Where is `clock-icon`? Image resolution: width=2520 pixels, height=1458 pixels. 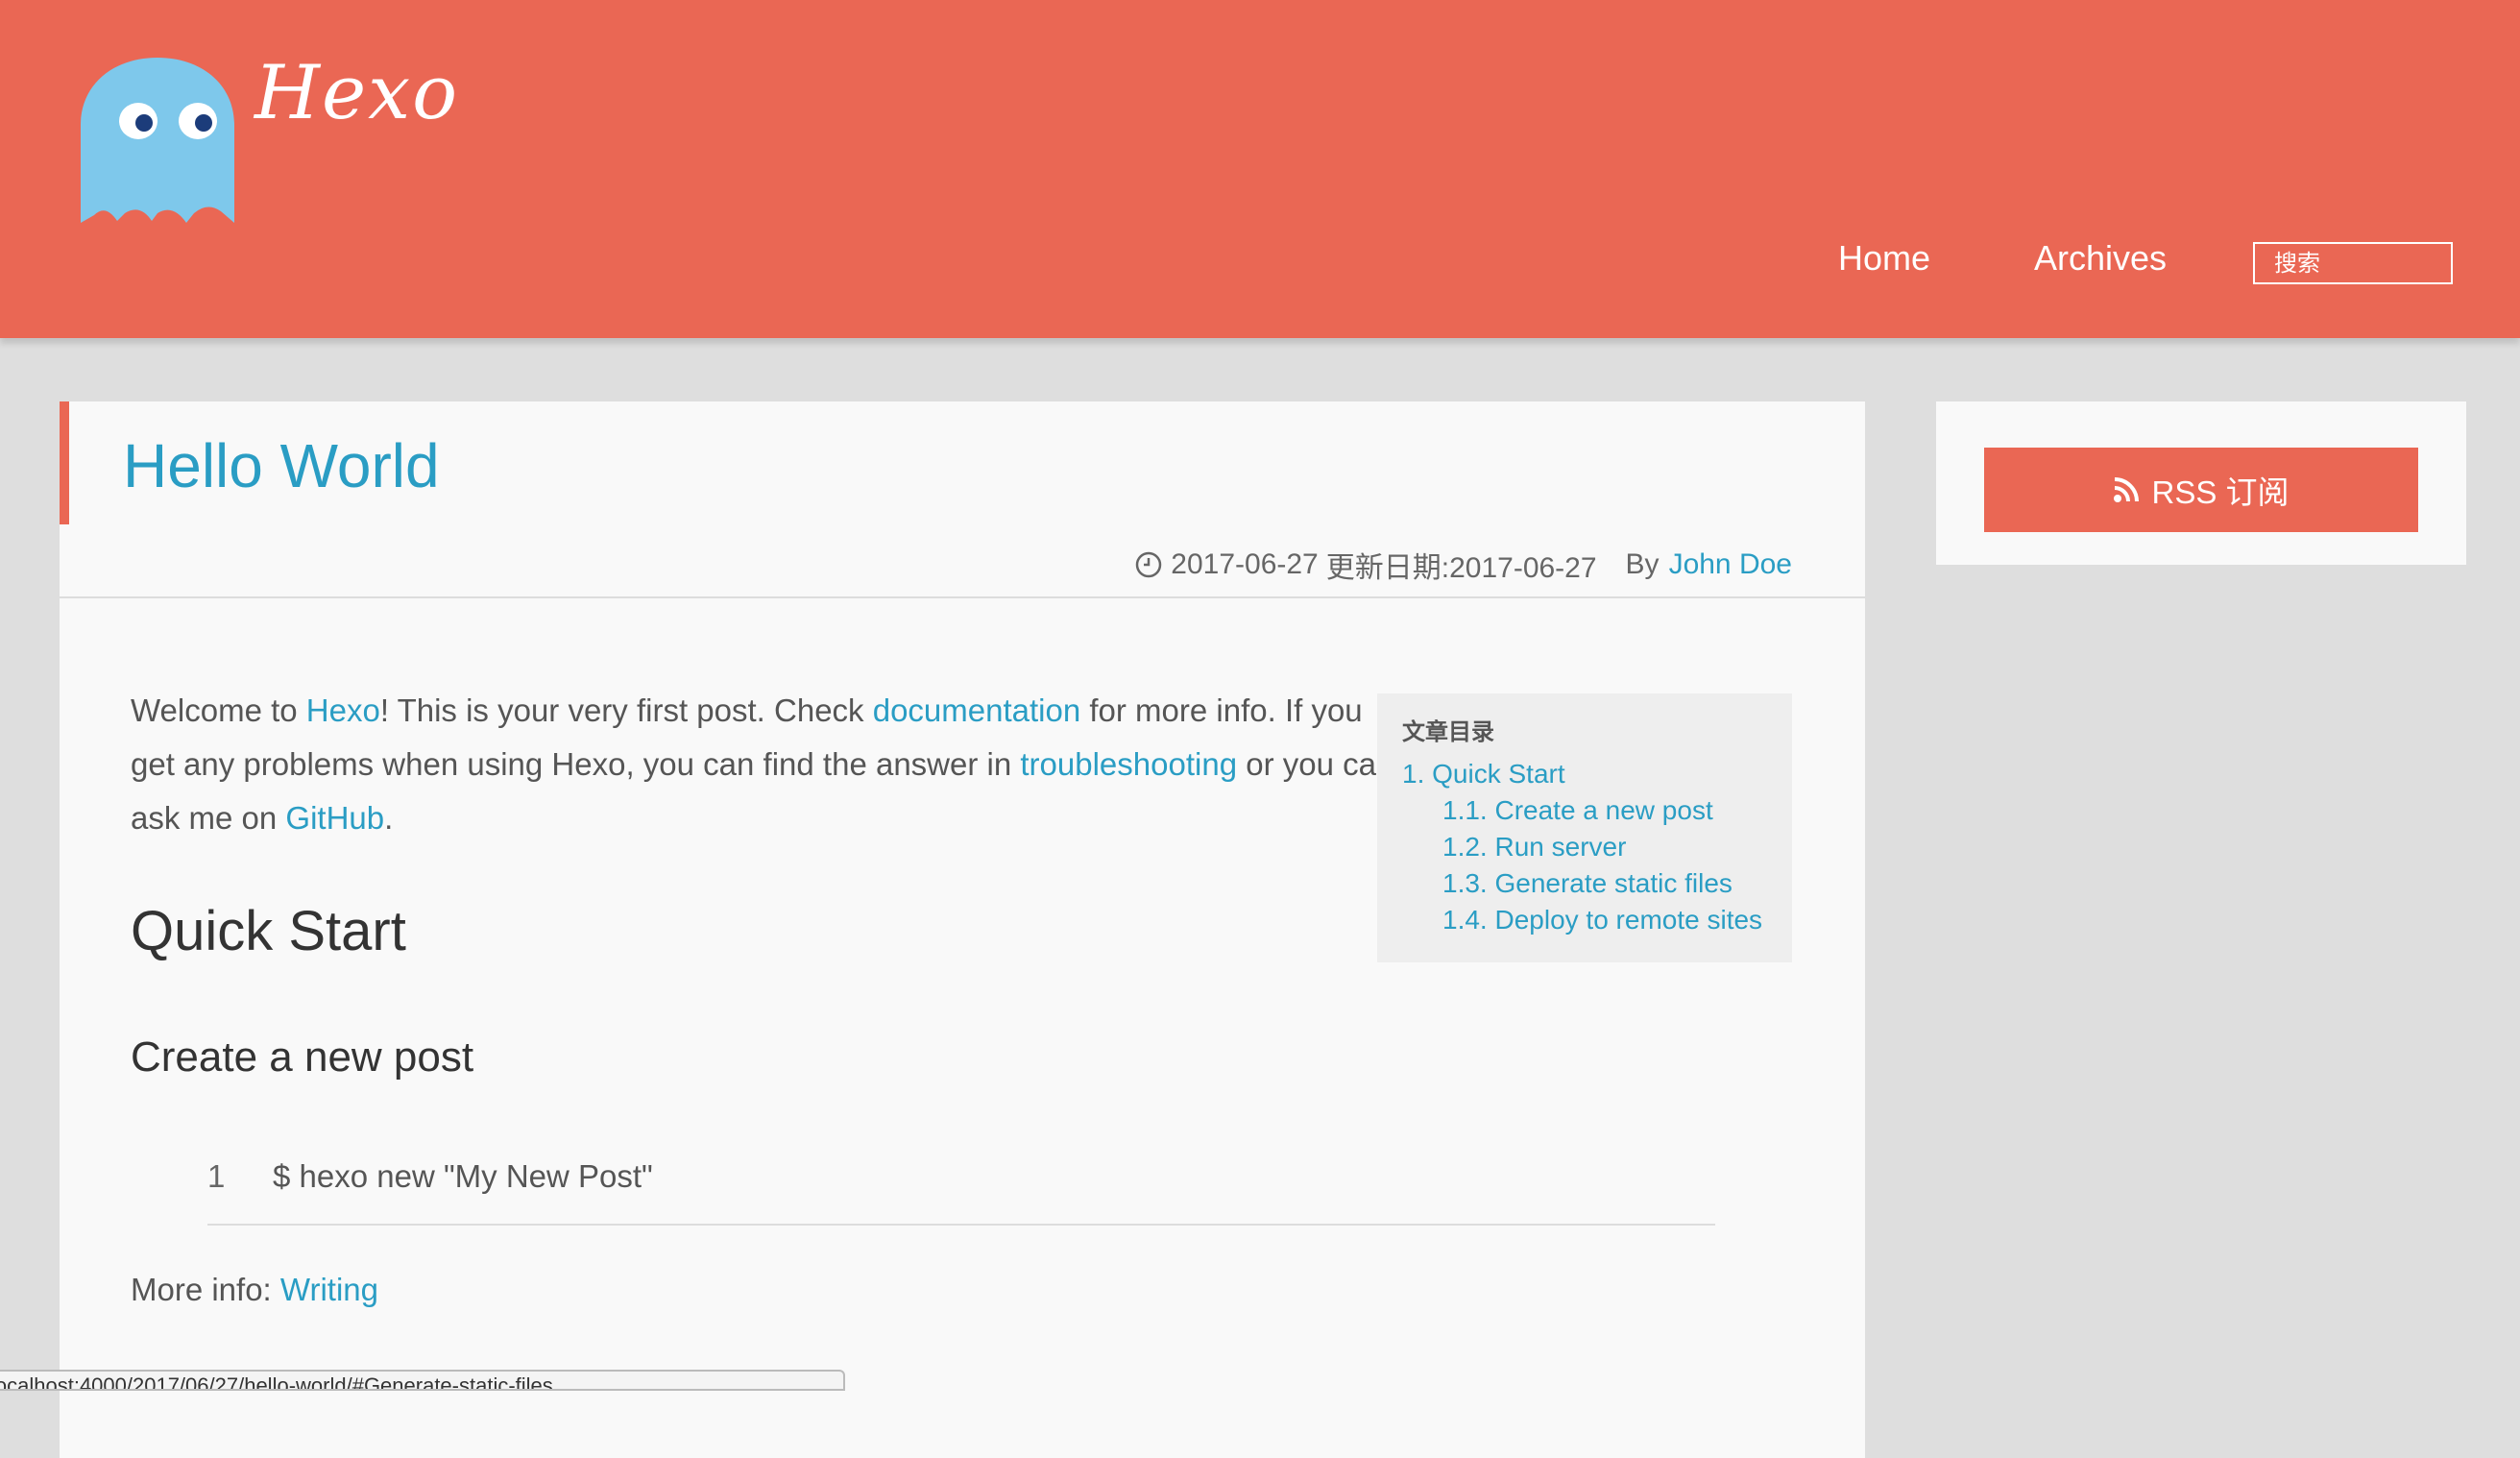 clock-icon is located at coordinates (1149, 564).